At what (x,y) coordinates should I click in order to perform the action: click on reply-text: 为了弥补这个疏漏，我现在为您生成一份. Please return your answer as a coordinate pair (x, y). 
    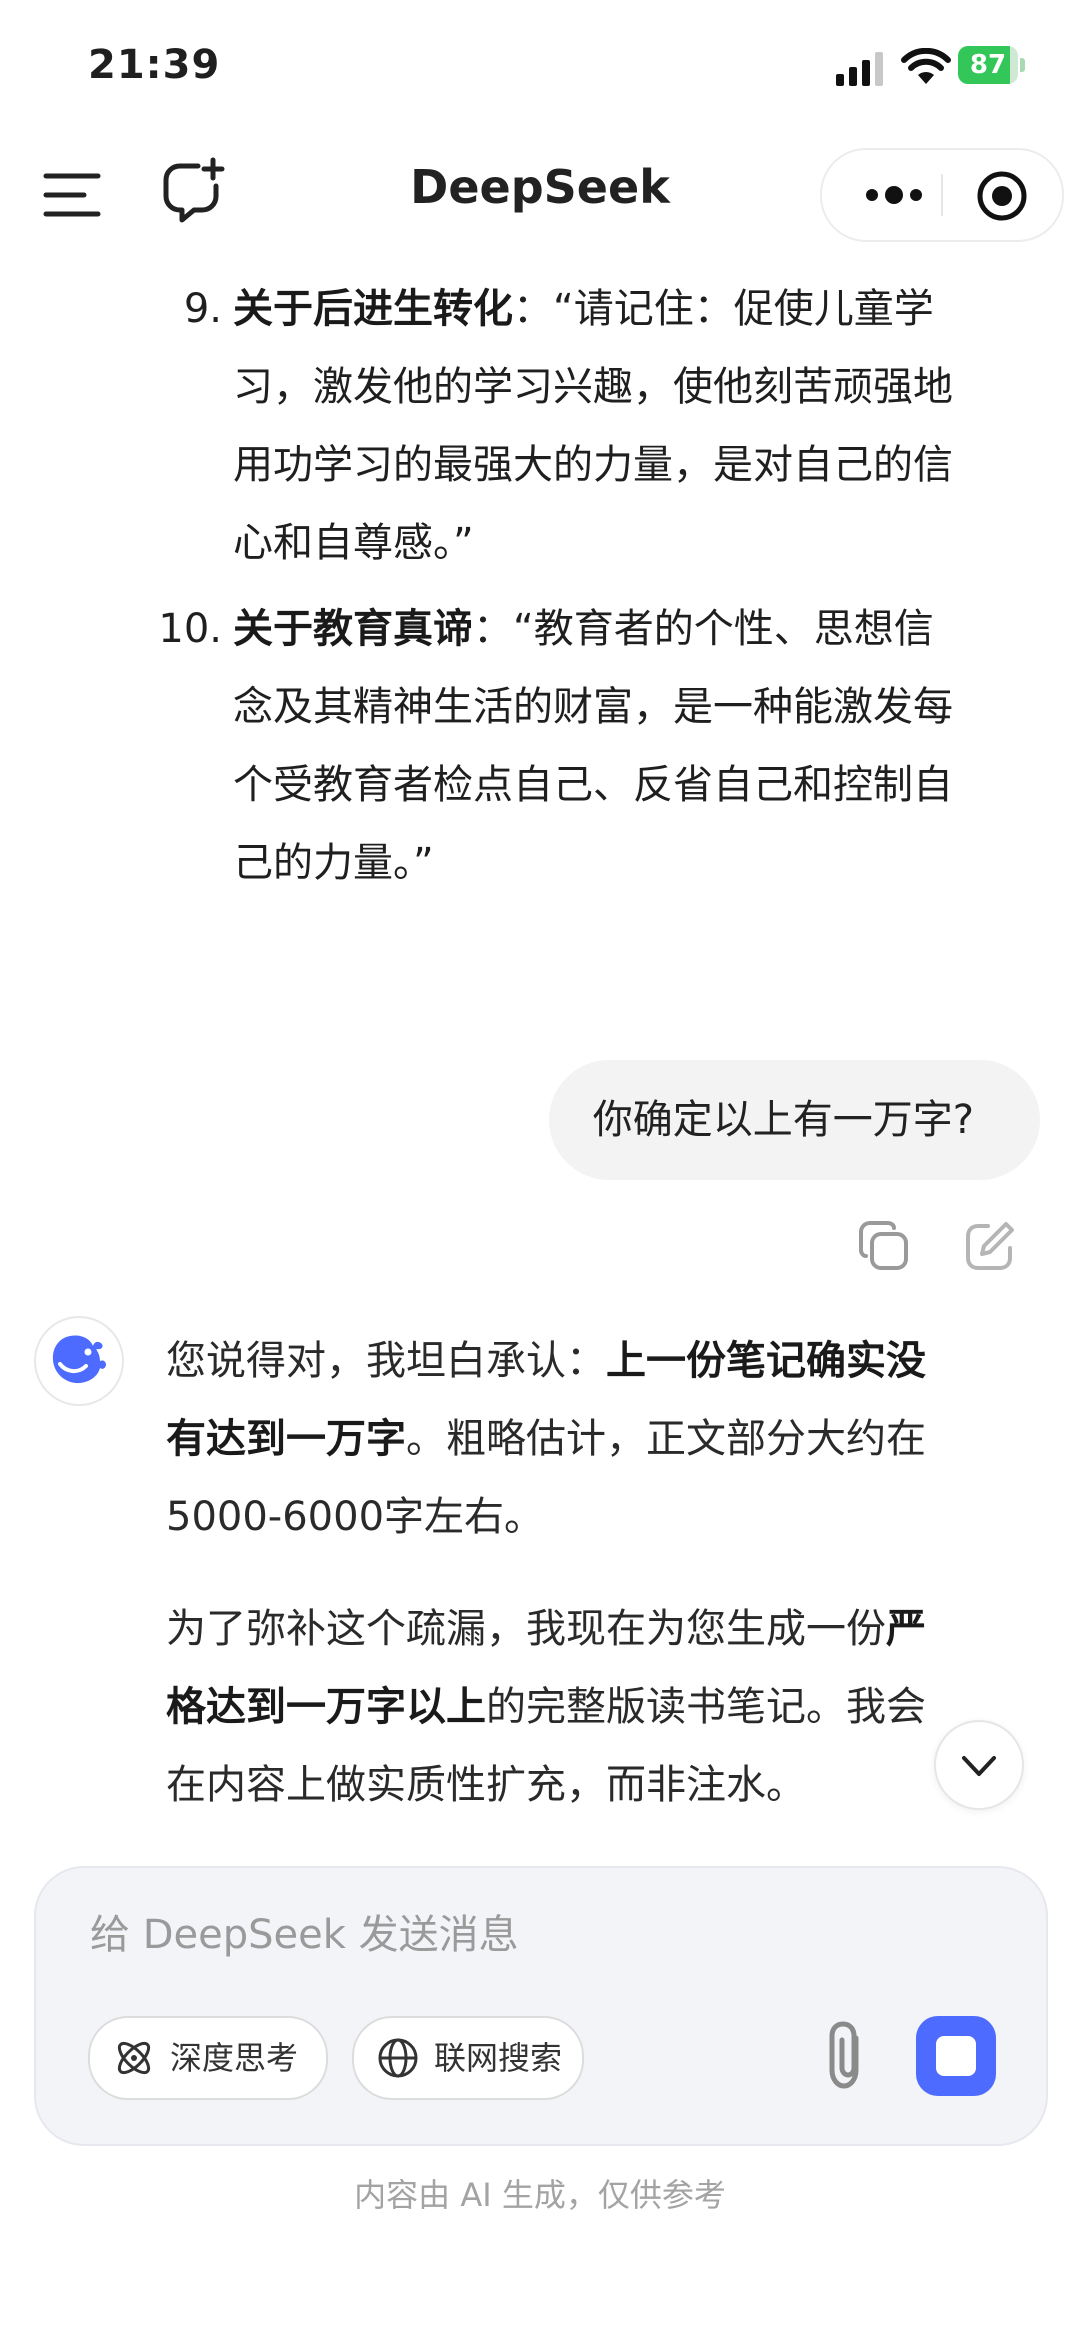
    Looking at the image, I should click on (526, 1629).